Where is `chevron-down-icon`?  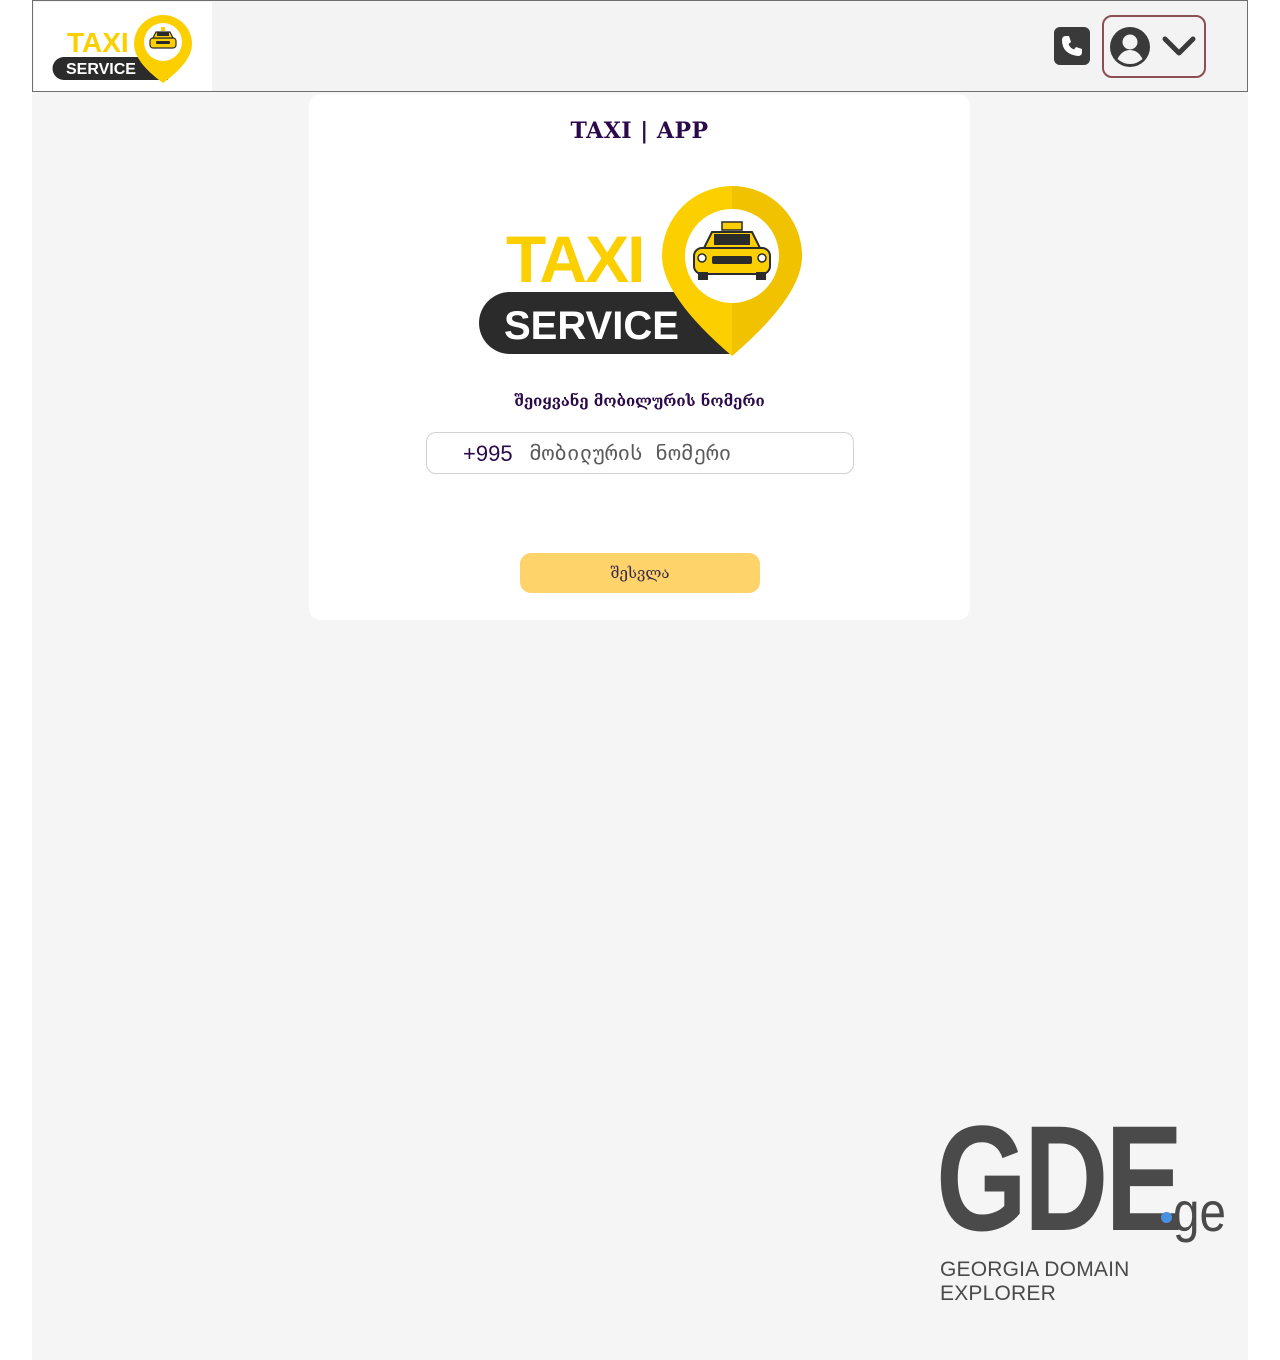
chevron-down-icon is located at coordinates (1179, 46).